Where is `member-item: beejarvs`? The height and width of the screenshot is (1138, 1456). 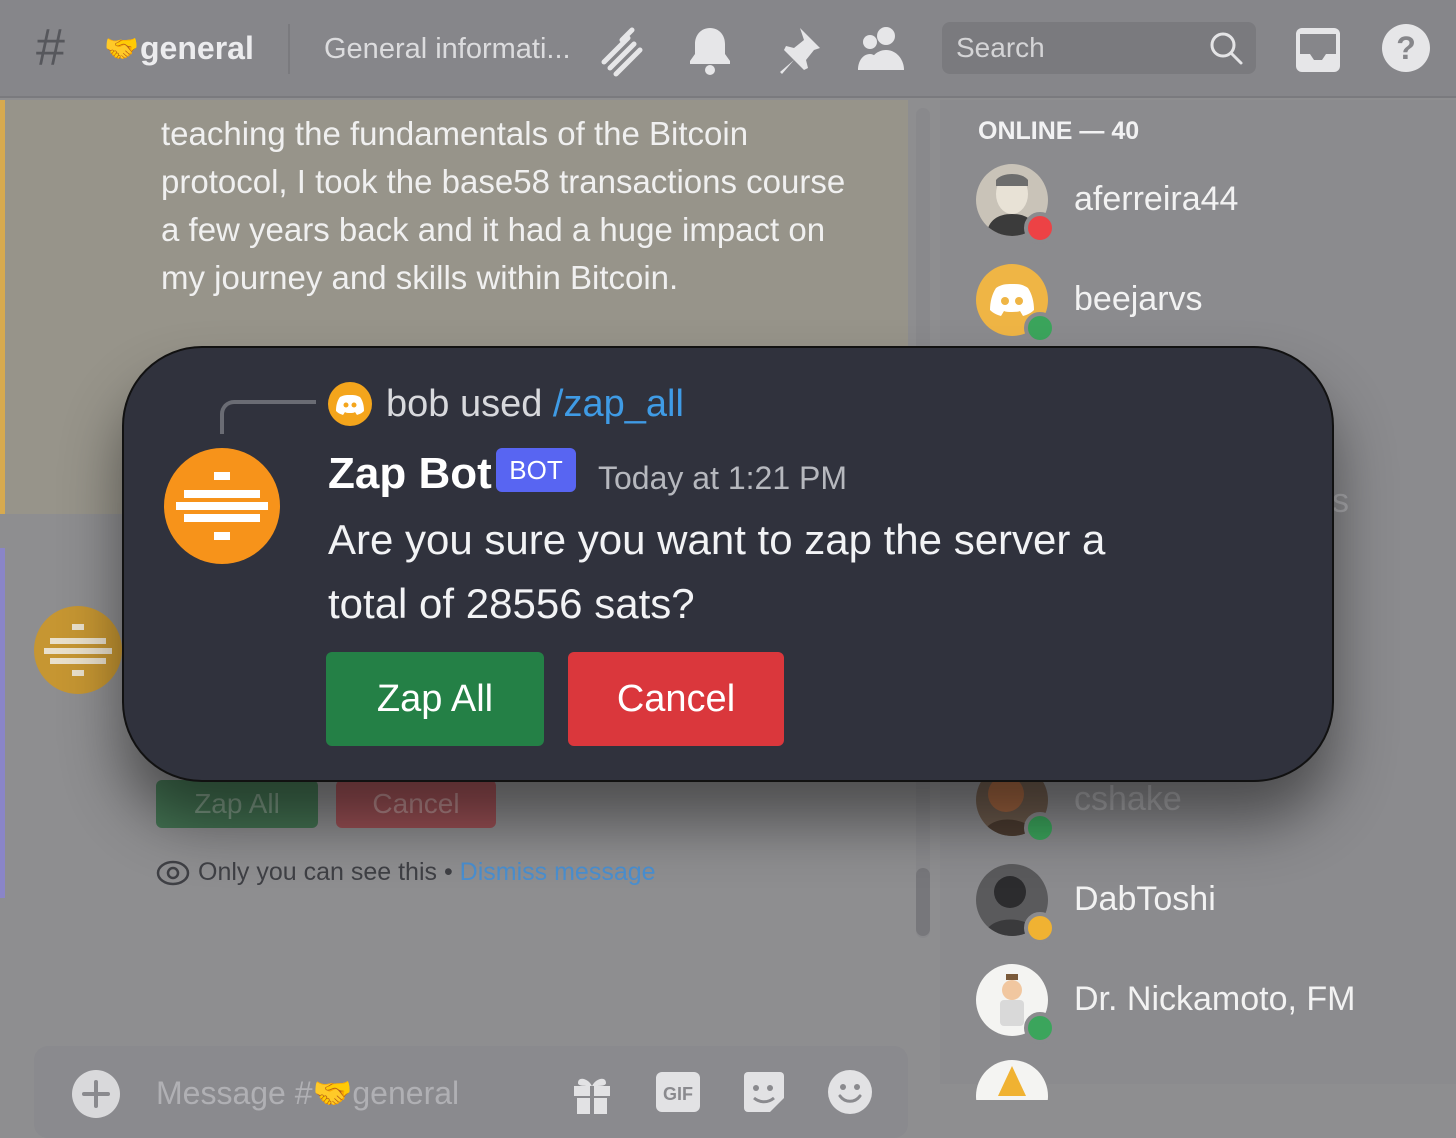
member-item: beejarvs is located at coordinates (1211, 304).